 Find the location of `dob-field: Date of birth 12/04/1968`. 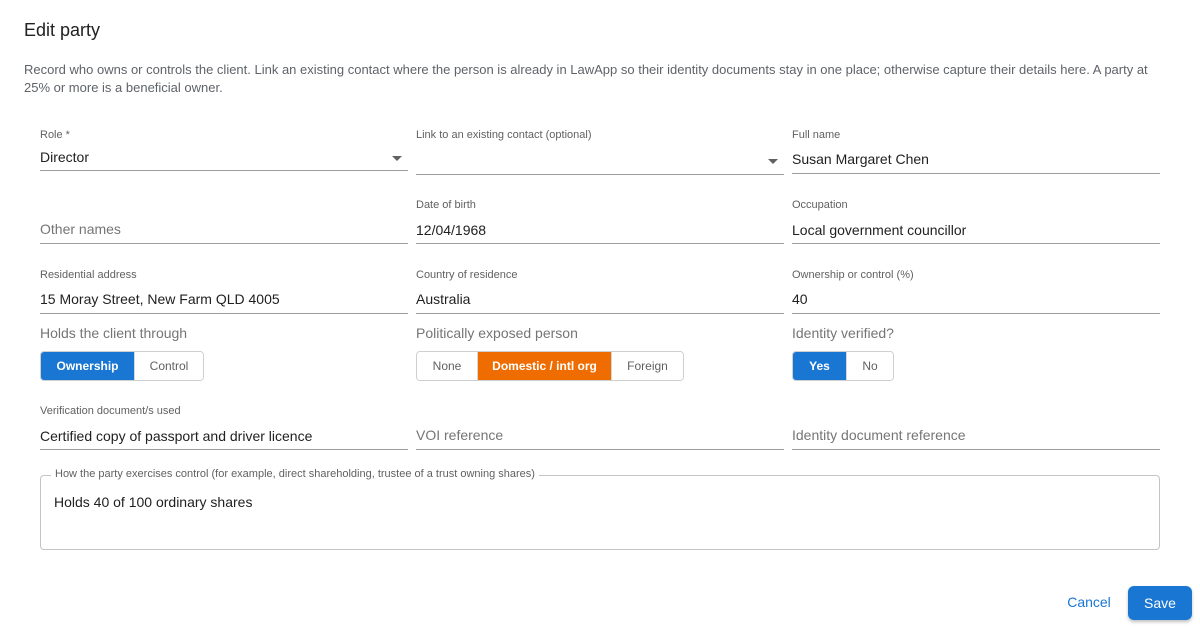

dob-field: Date of birth 12/04/1968 is located at coordinates (600, 220).